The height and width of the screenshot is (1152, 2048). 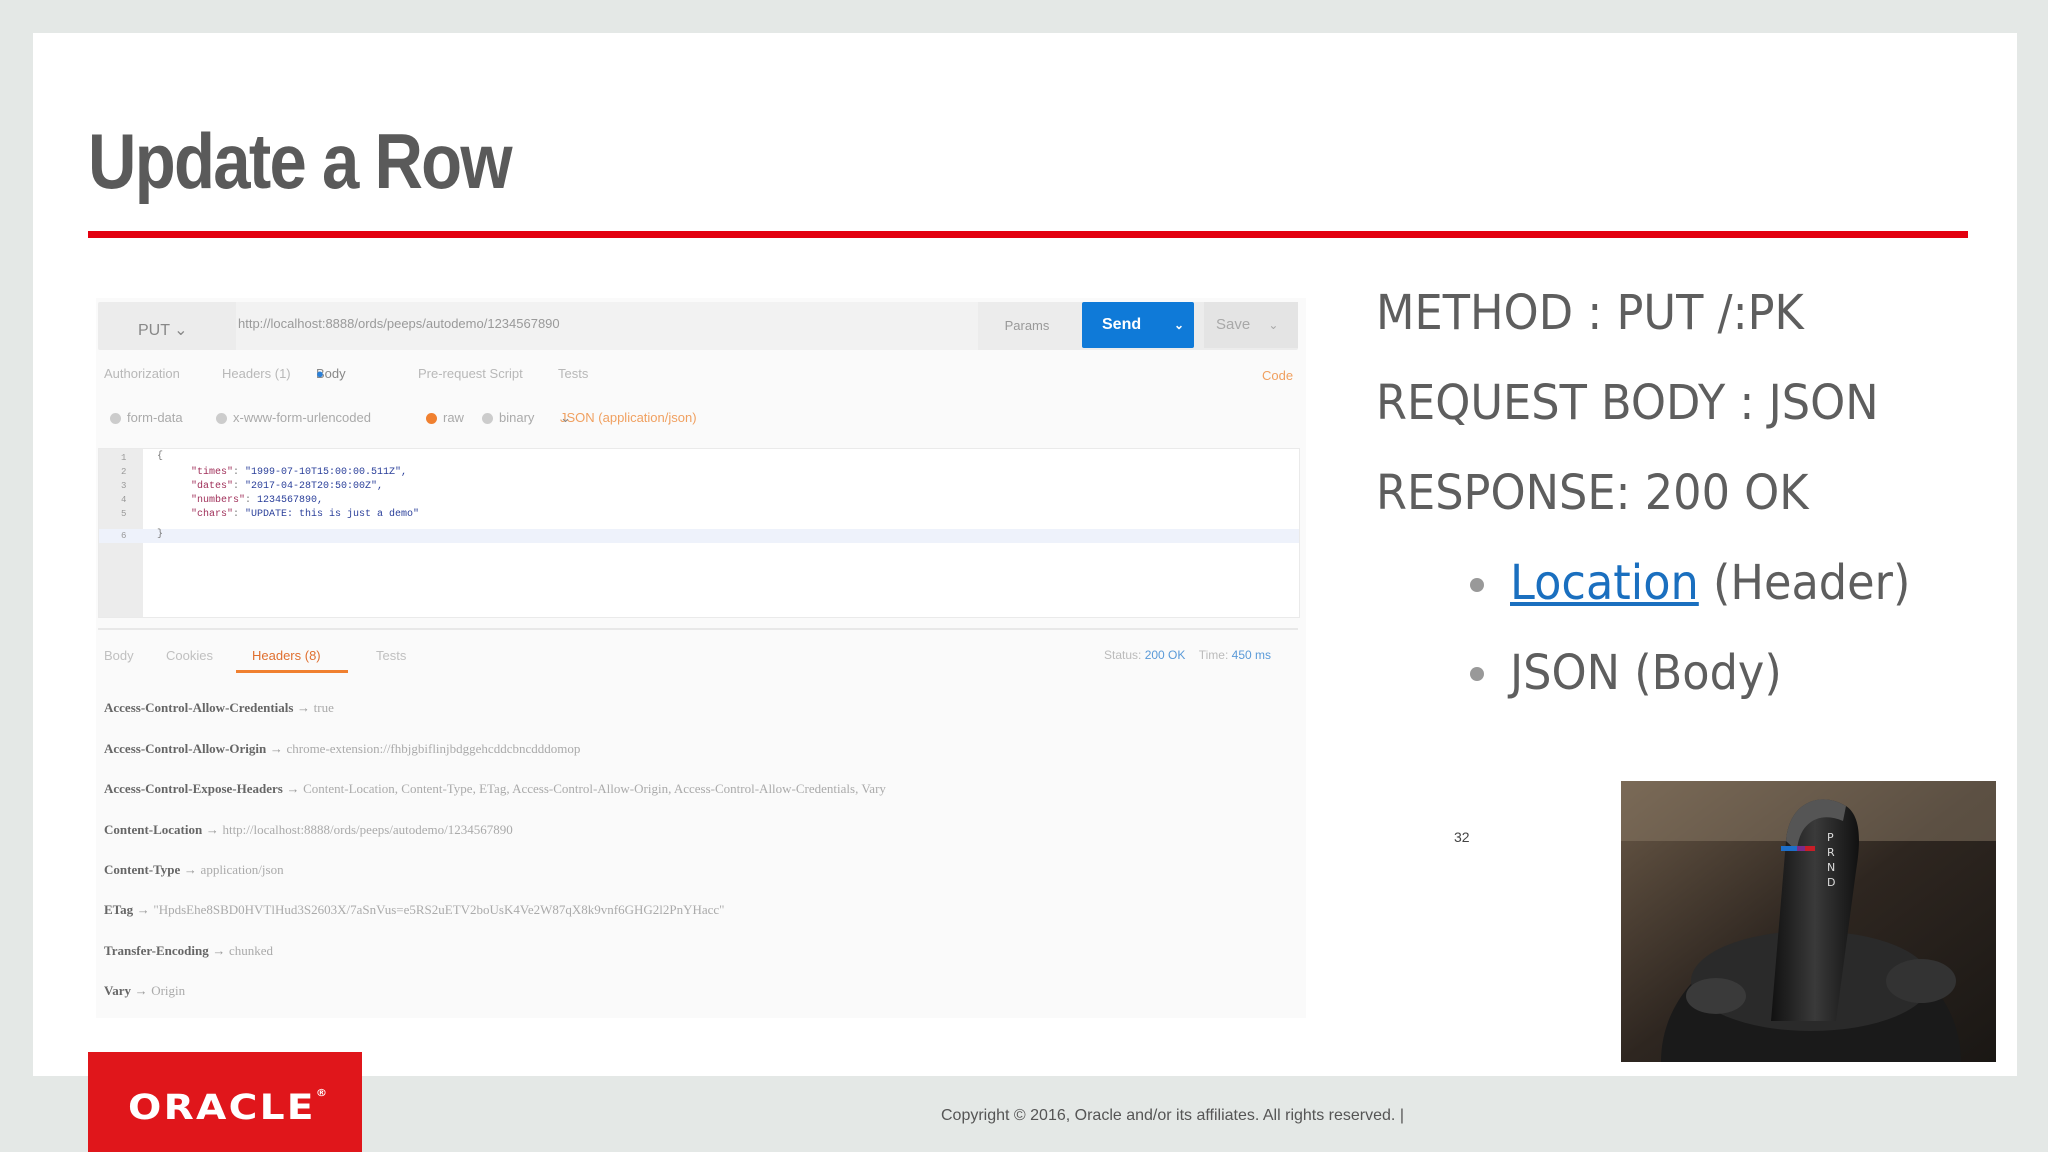 What do you see at coordinates (189, 655) in the screenshot?
I see `tab-cookies: Cookies` at bounding box center [189, 655].